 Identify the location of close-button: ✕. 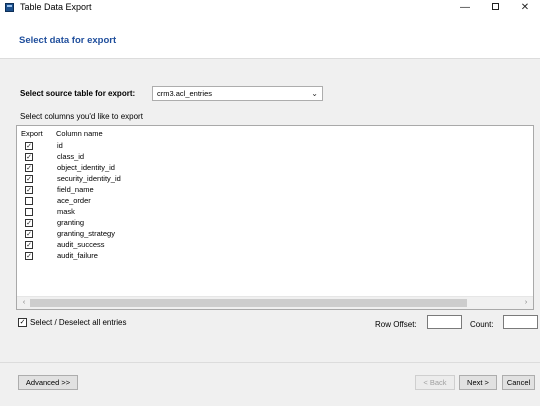
(525, 7).